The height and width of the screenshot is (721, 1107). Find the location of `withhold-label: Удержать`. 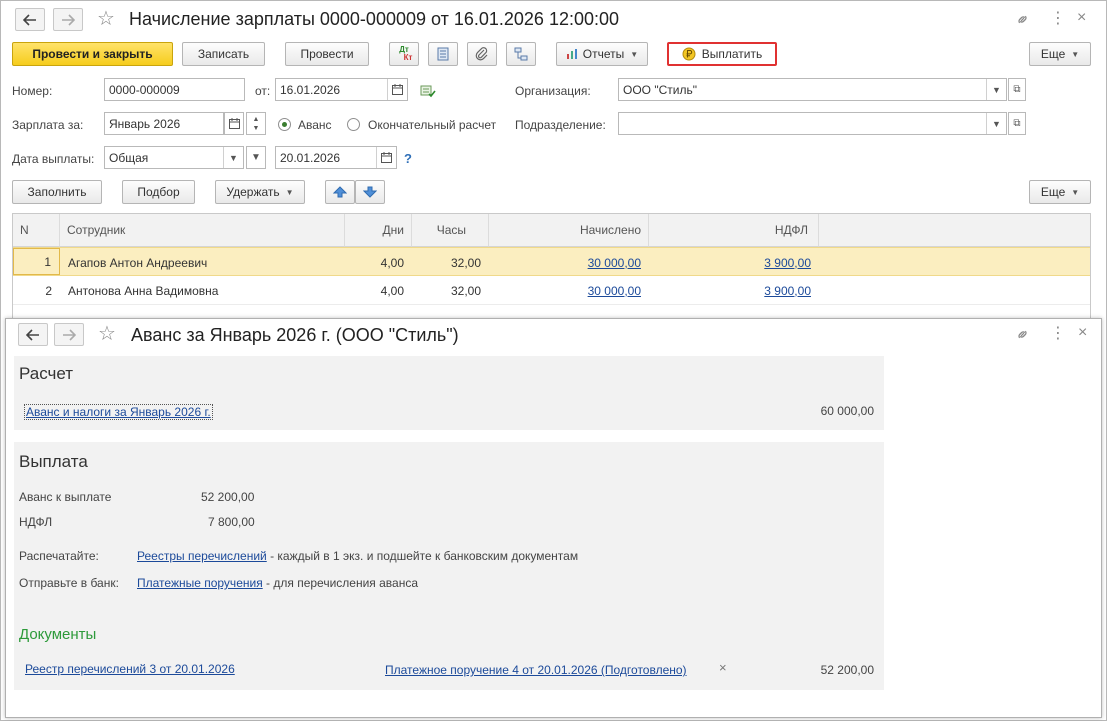

withhold-label: Удержать is located at coordinates (253, 192).